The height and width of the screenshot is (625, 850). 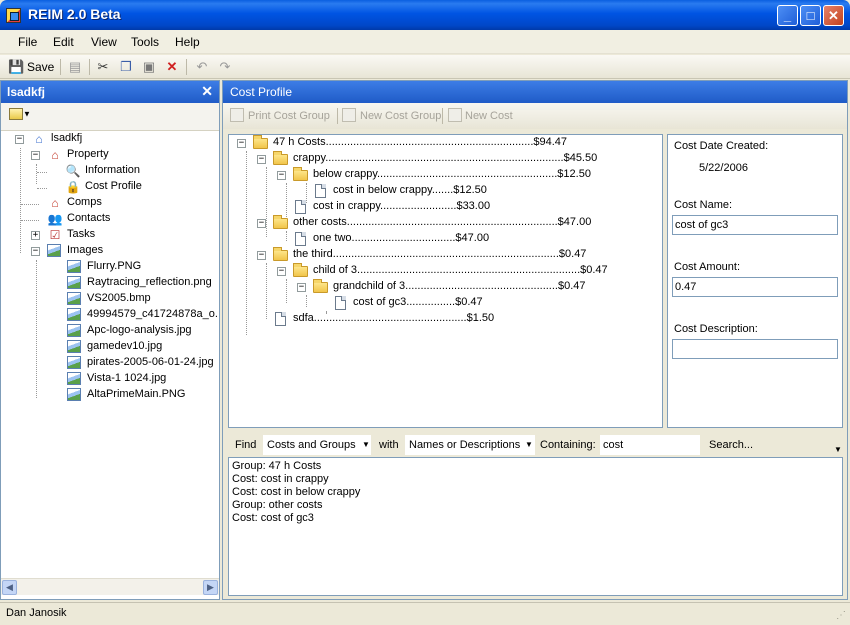 I want to click on menu-view: View, so click(x=104, y=42).